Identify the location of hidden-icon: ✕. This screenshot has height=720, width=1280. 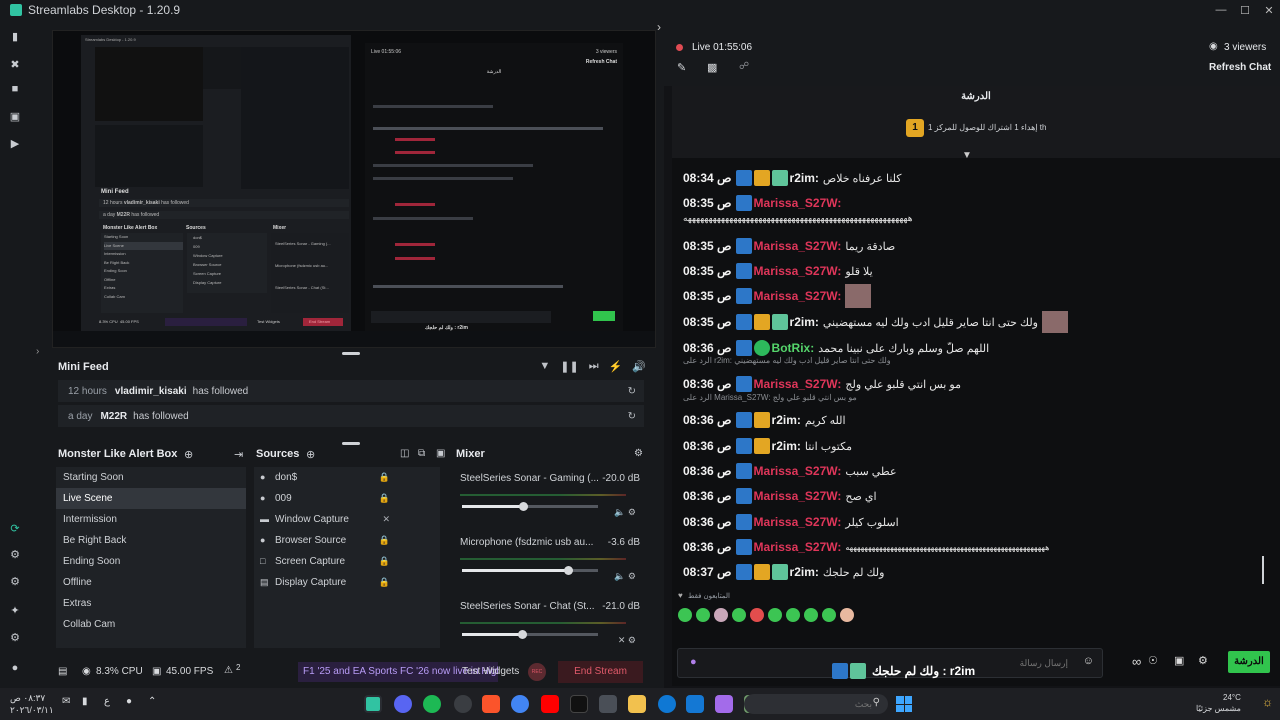
(386, 519).